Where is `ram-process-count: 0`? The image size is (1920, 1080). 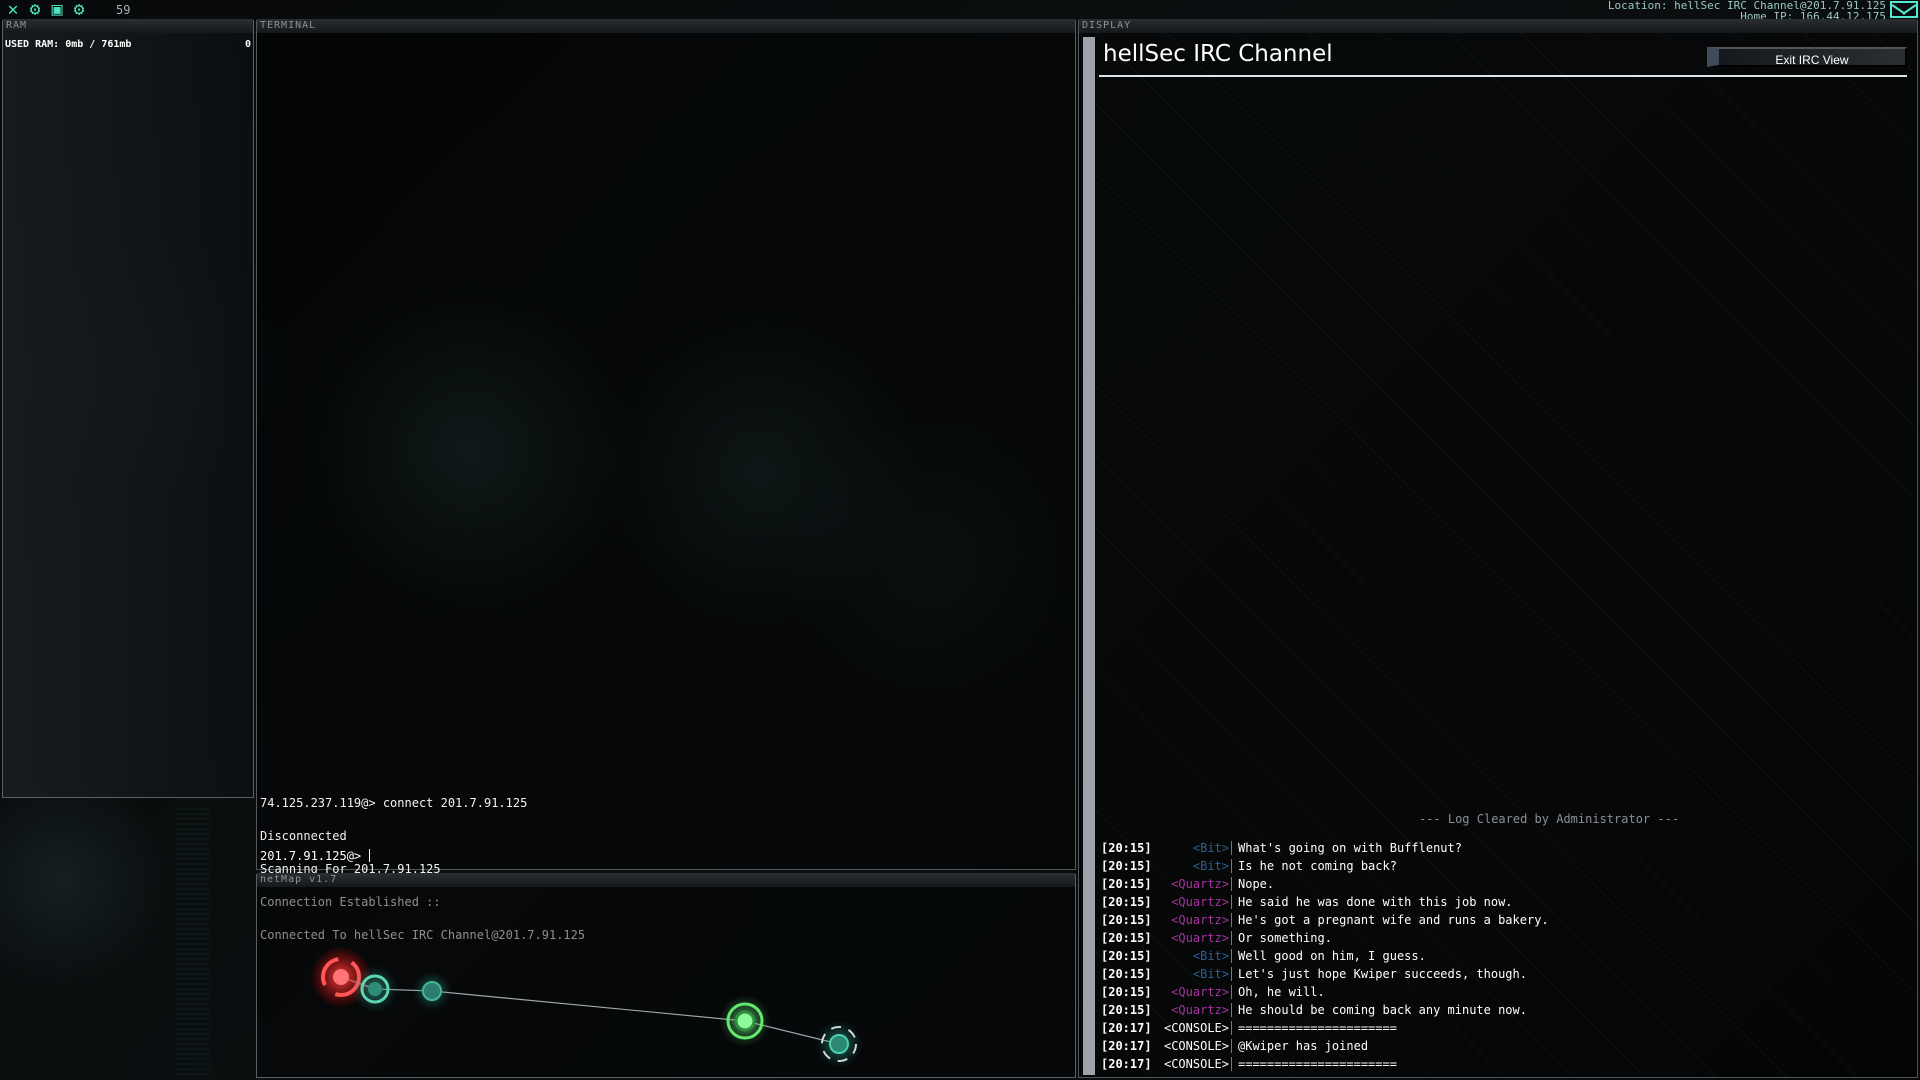 ram-process-count: 0 is located at coordinates (247, 44).